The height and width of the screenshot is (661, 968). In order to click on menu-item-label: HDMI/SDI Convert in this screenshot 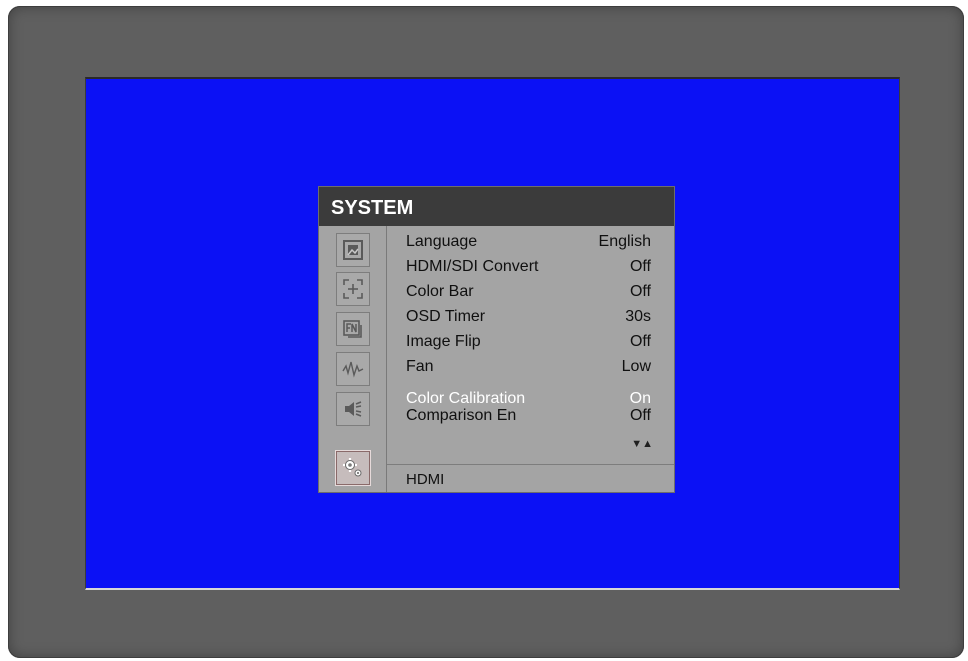, I will do `click(472, 266)`.